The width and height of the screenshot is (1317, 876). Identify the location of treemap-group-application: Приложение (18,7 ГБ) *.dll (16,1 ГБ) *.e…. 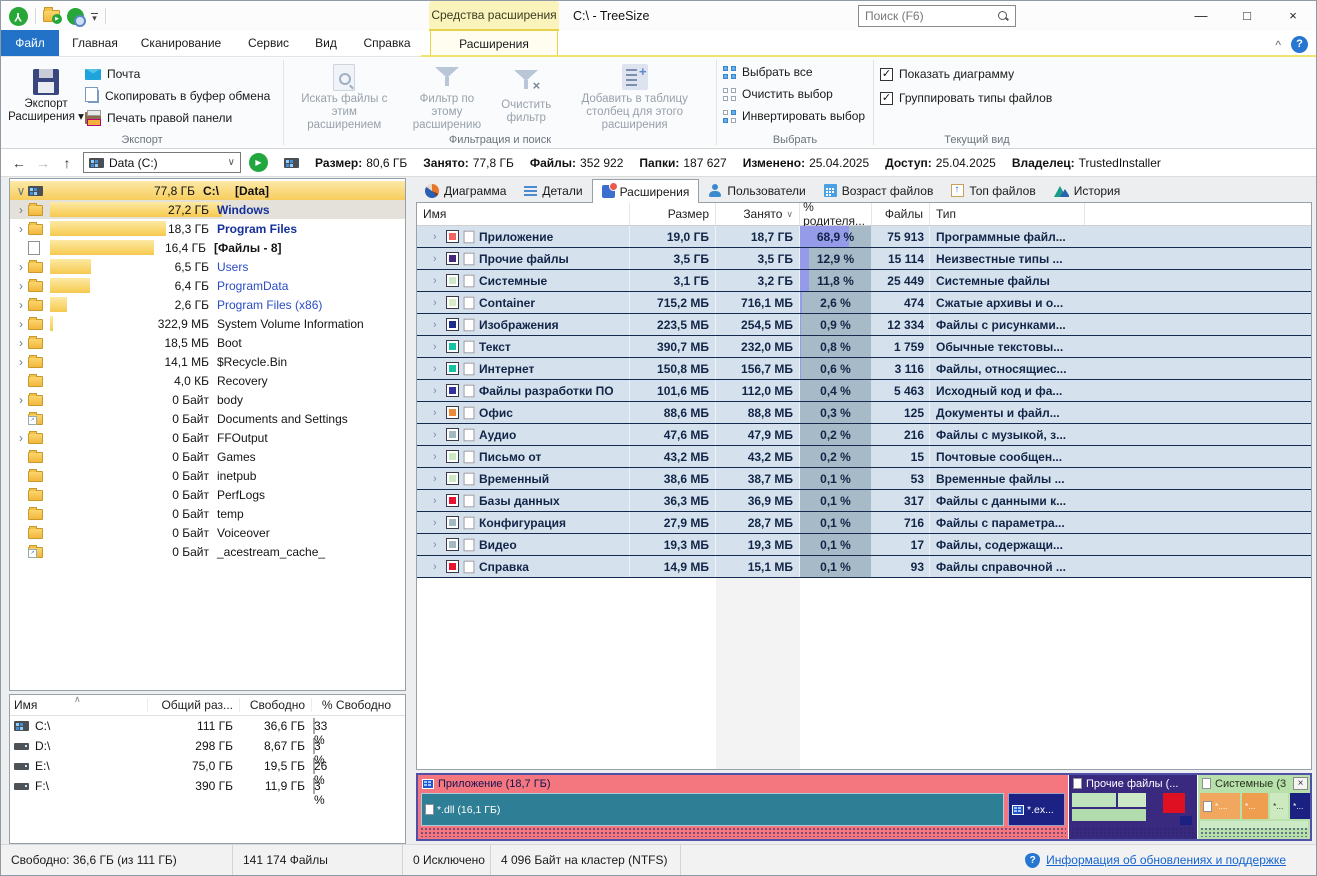
(743, 807).